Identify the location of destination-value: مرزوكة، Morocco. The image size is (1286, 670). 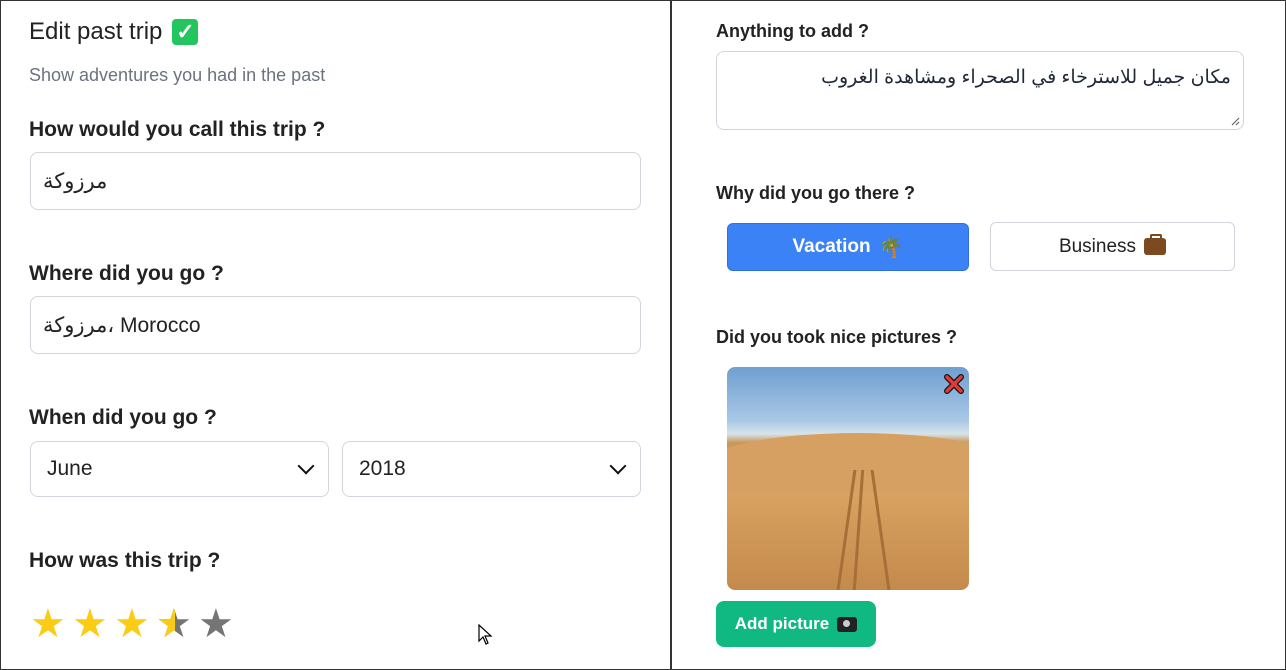
(122, 325).